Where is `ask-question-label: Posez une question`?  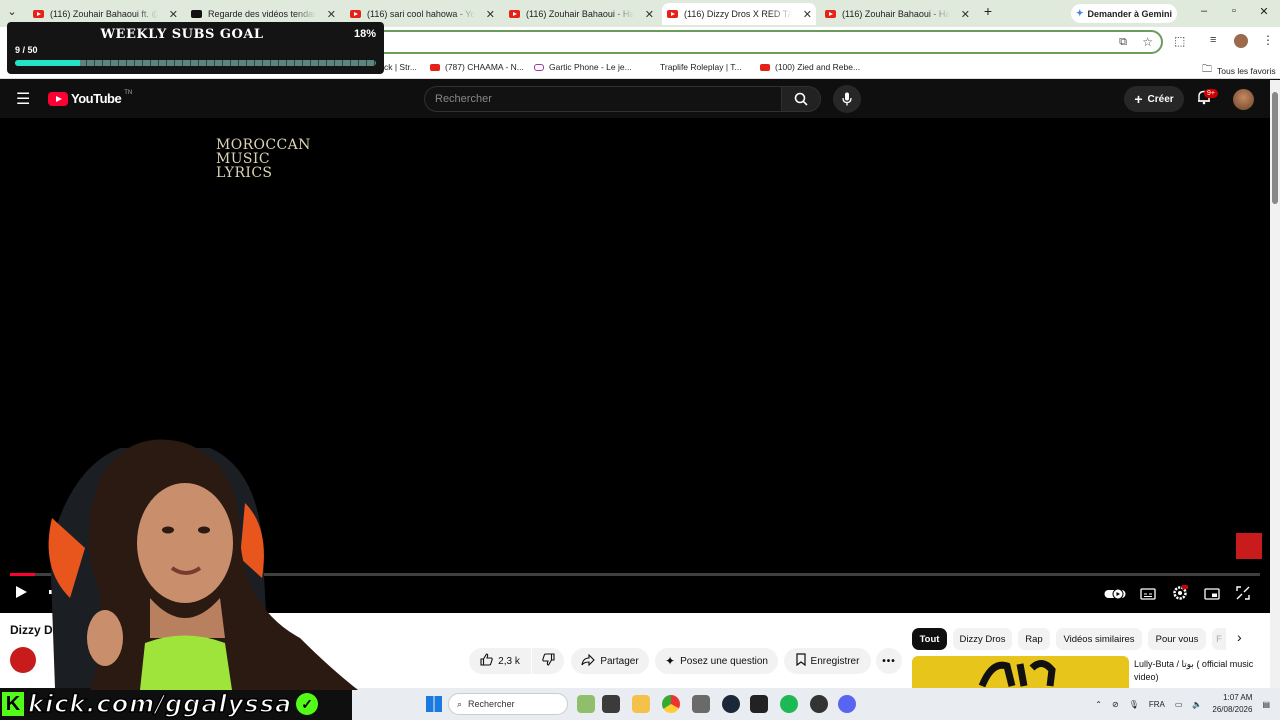 ask-question-label: Posez une question is located at coordinates (724, 661).